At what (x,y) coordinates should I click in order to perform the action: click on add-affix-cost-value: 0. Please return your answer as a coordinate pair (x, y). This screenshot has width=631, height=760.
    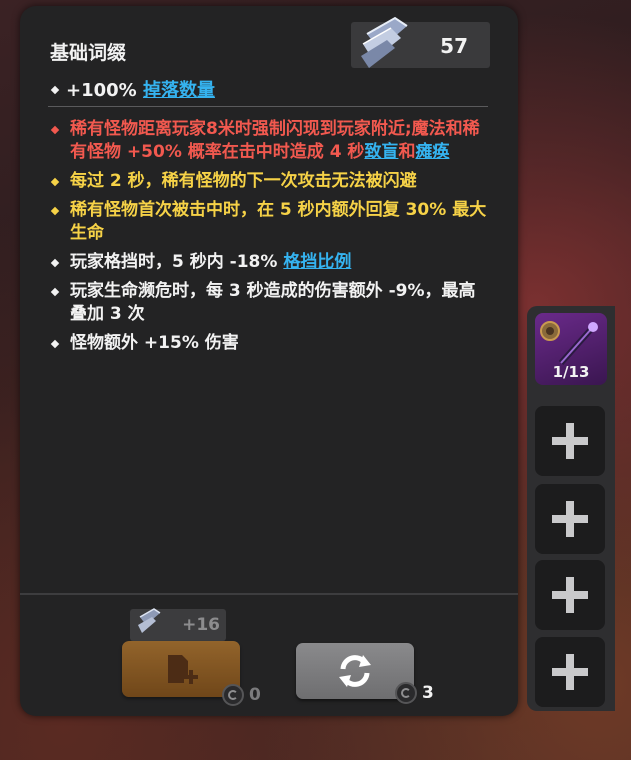
    Looking at the image, I should click on (255, 695).